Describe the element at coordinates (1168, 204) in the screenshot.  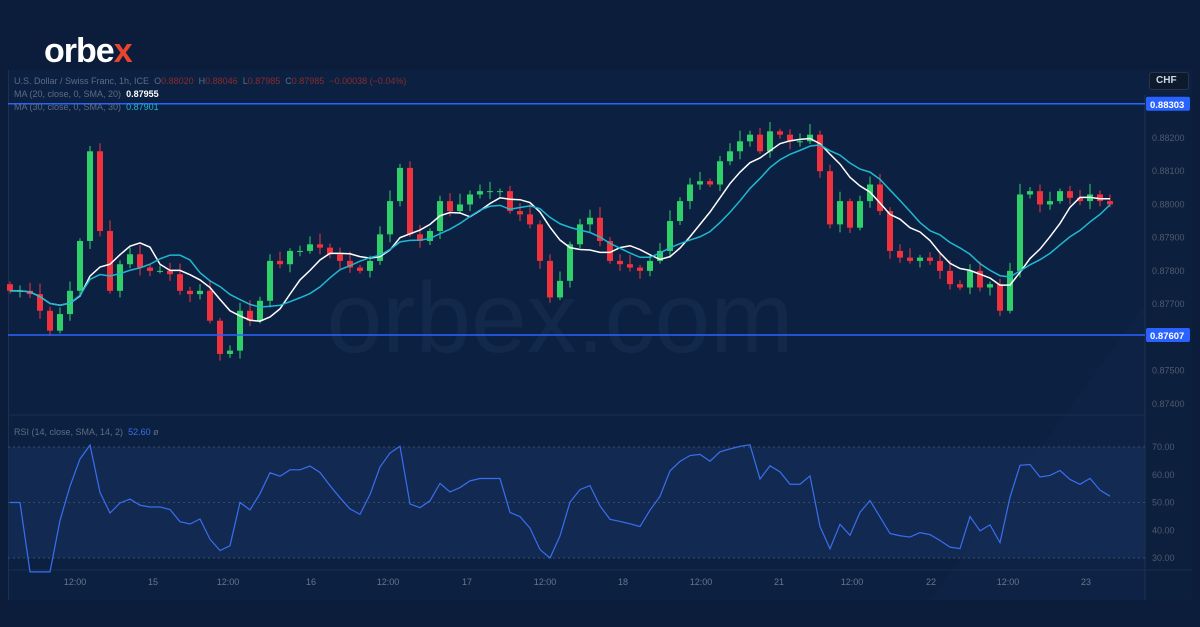
I see `price-tick-label: 0.88000` at that location.